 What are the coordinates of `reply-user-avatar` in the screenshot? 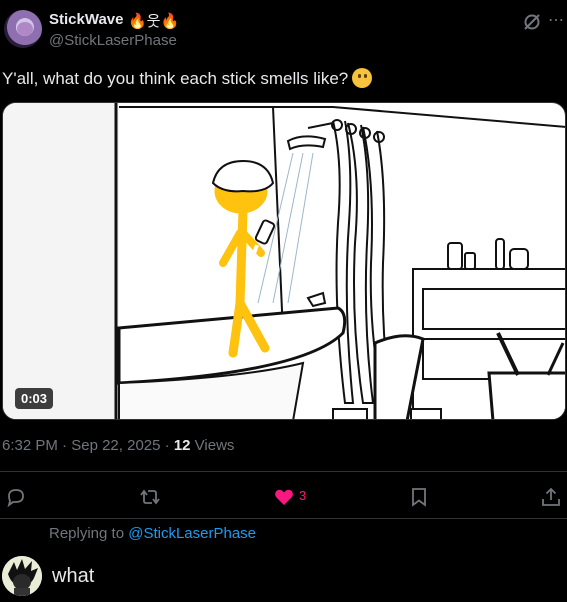 It's located at (22, 576).